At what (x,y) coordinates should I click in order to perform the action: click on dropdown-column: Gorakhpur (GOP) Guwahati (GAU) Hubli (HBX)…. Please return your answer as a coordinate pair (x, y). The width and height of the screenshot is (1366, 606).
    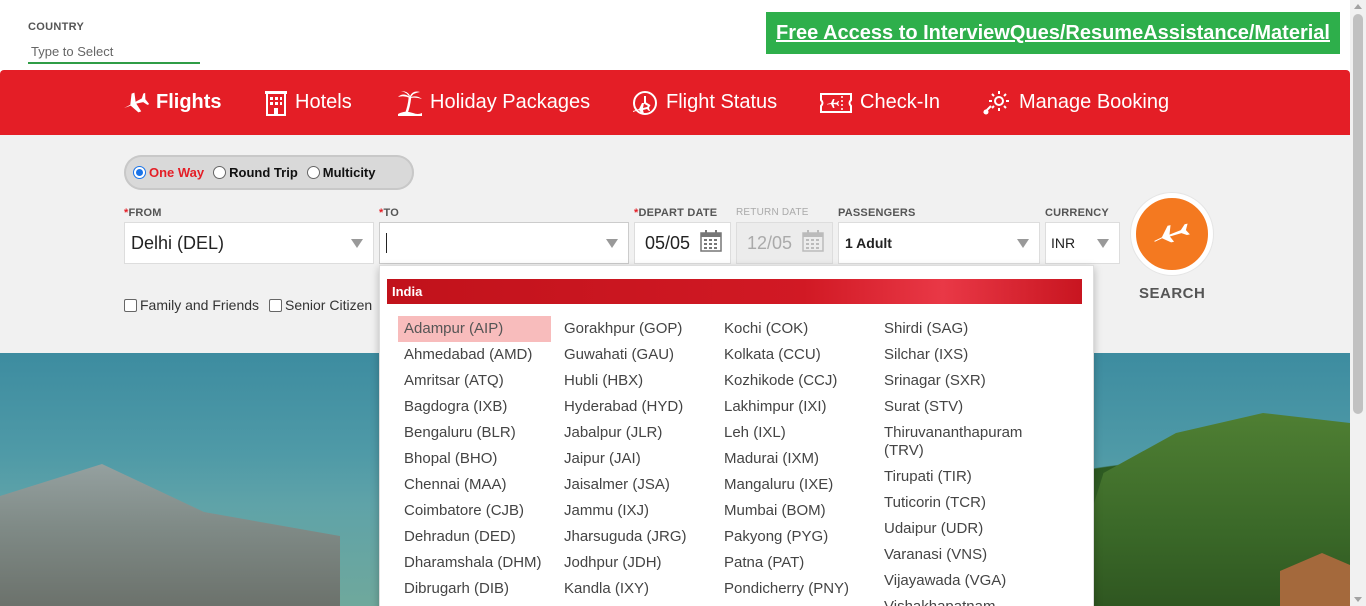
    Looking at the image, I should click on (638, 459).